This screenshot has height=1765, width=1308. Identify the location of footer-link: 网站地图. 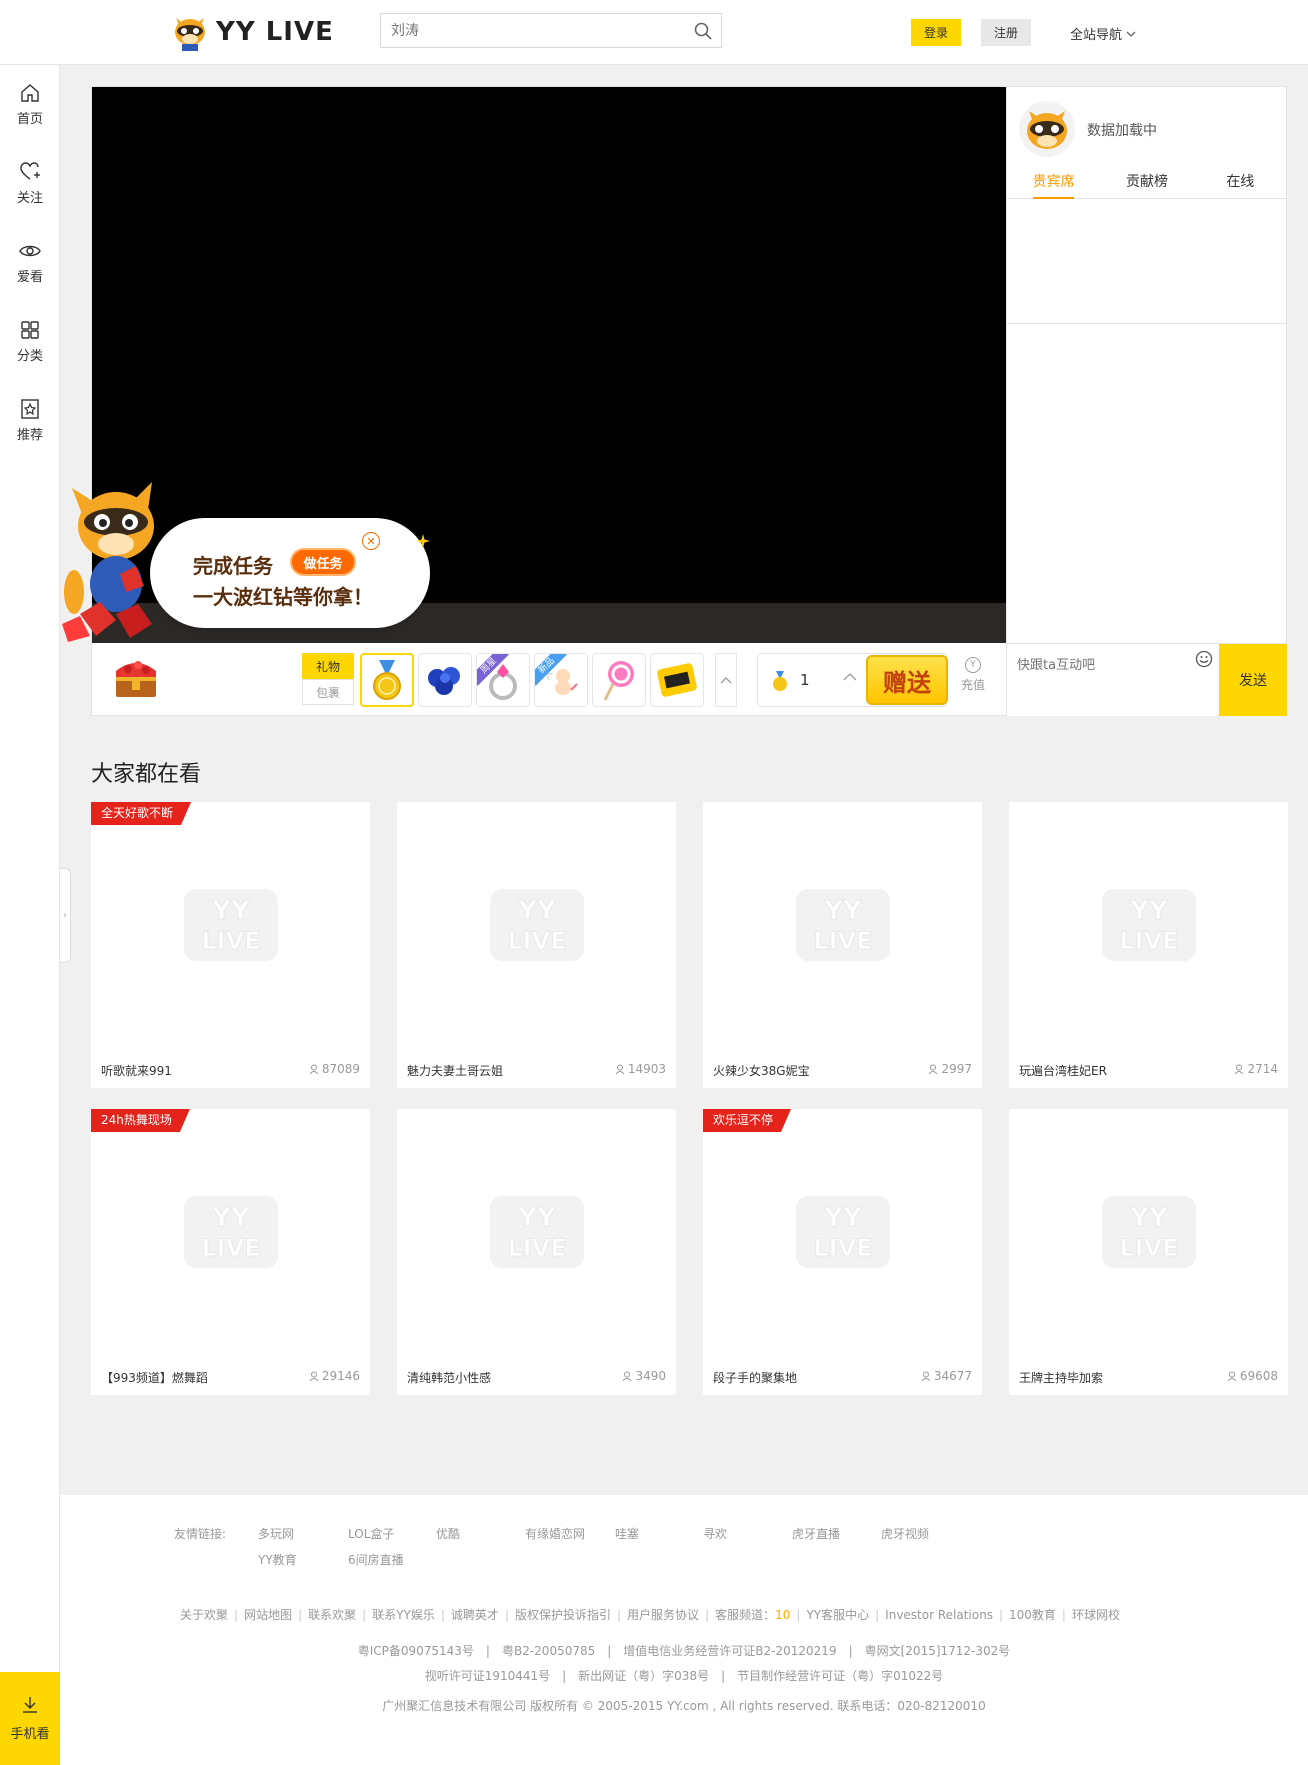
(268, 1615).